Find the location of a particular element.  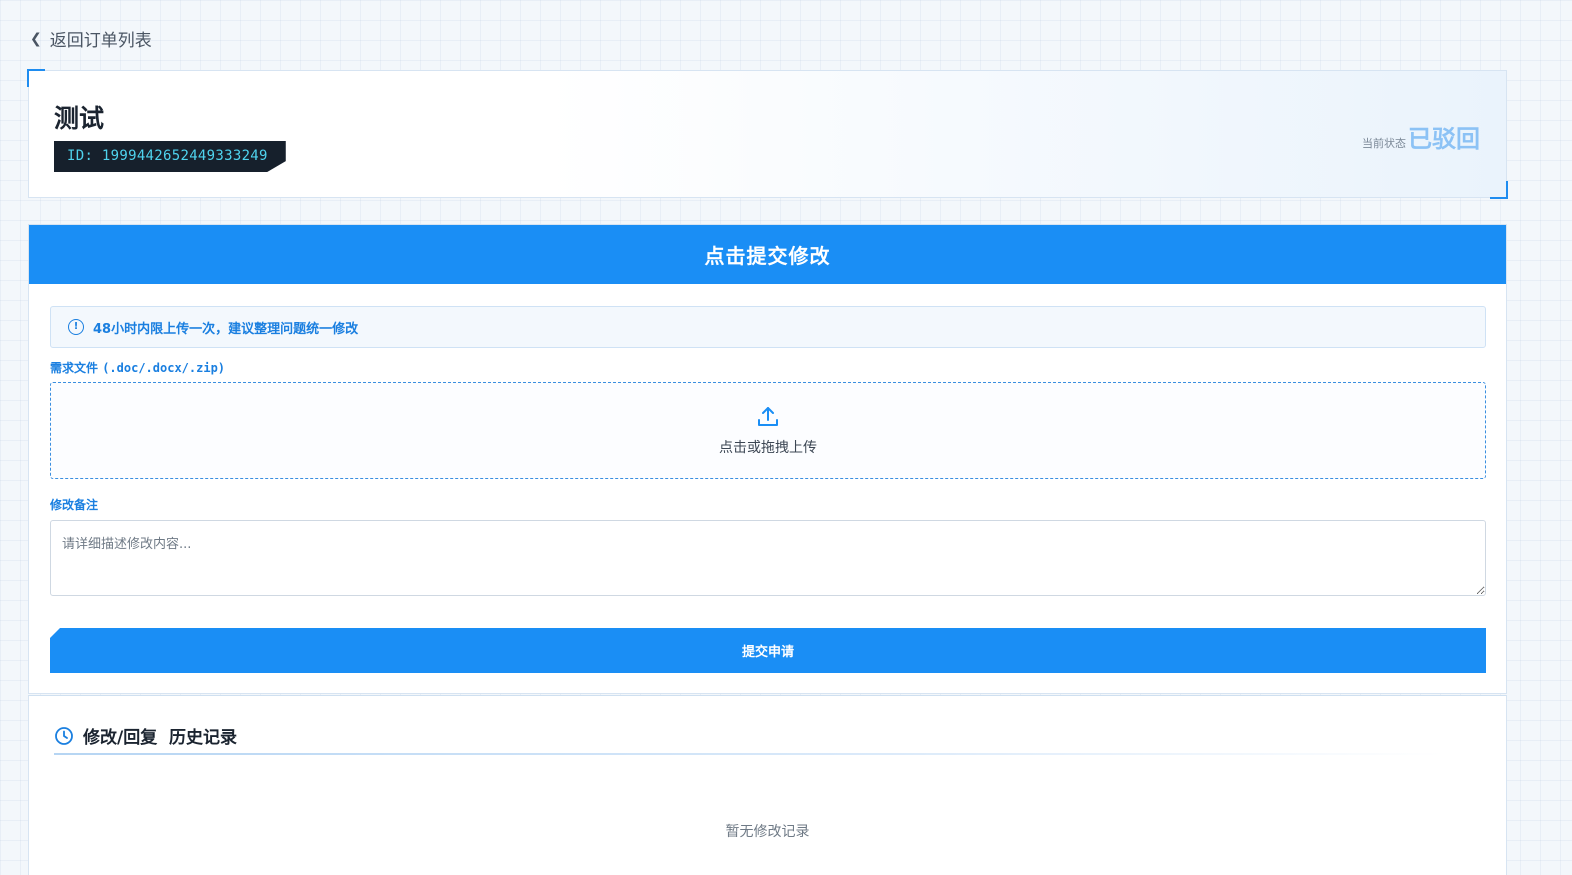

history-heading: 修改/回复 历史记录 is located at coordinates (145, 735).